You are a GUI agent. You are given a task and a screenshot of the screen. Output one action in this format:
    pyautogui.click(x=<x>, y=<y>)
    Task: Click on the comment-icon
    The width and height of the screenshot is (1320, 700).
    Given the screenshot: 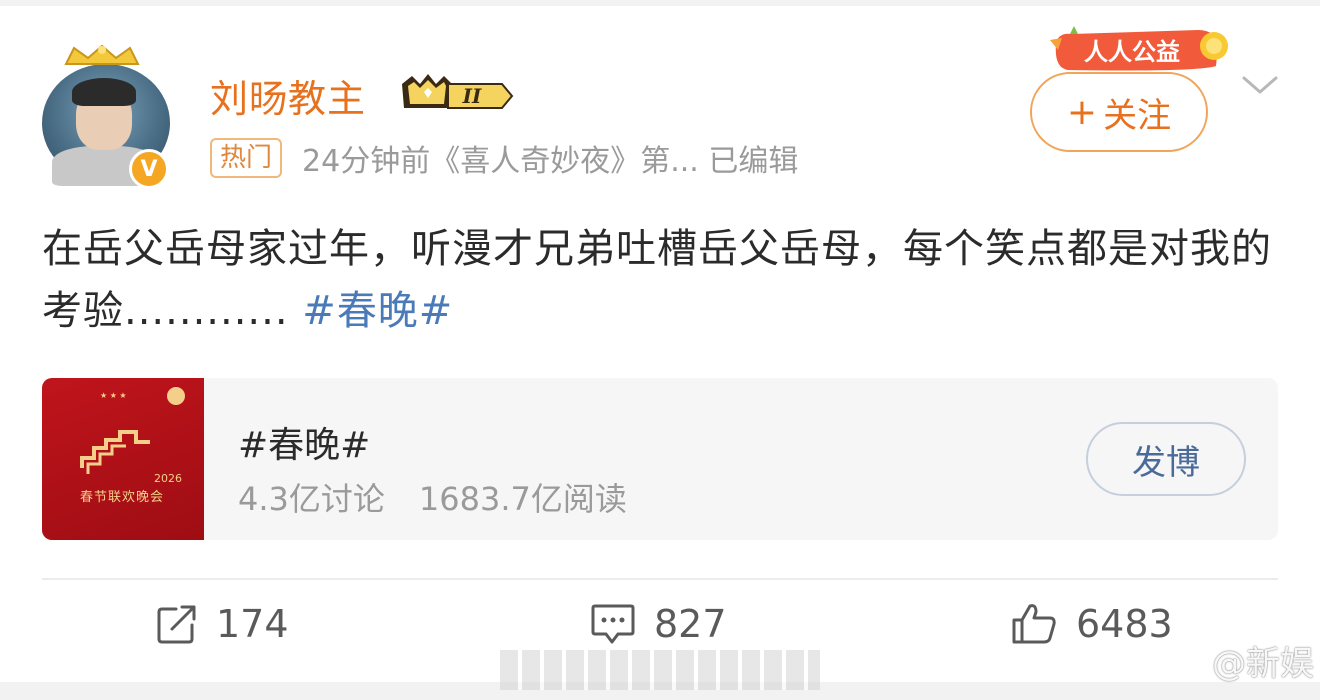 What is the action you would take?
    pyautogui.click(x=613, y=624)
    